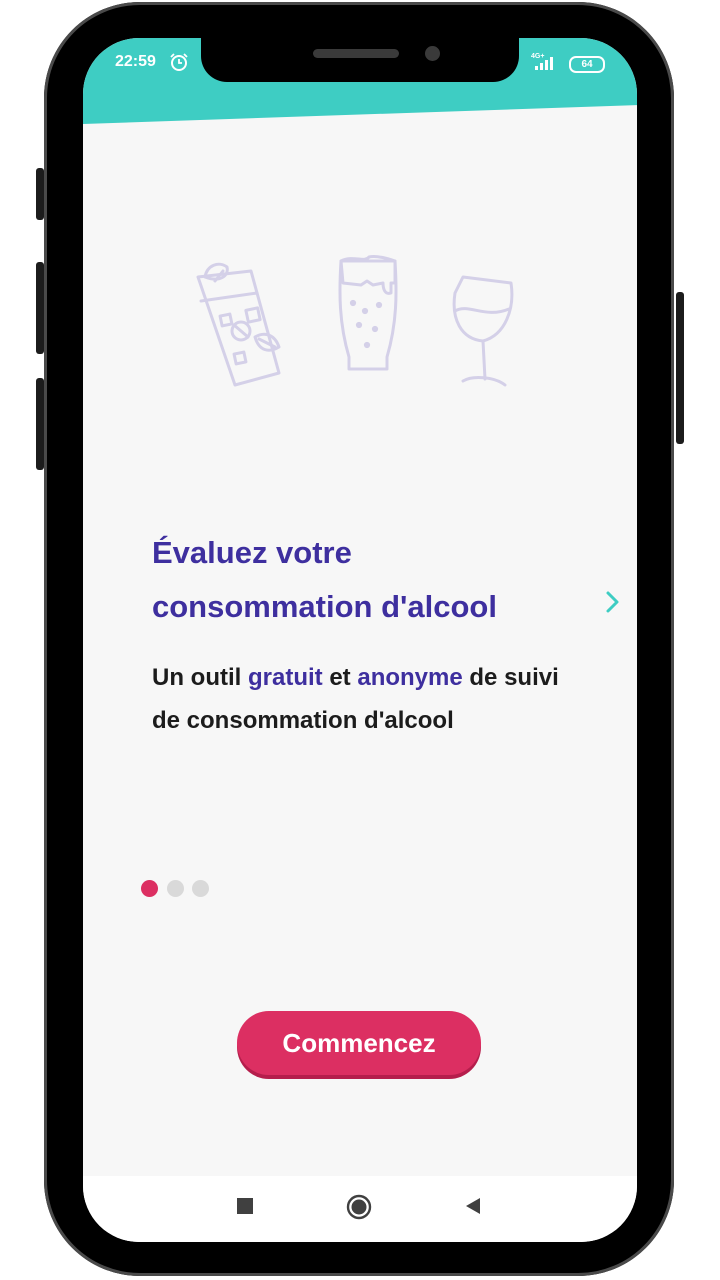 The width and height of the screenshot is (720, 1280). I want to click on phone-volume-down-button, so click(40, 424).